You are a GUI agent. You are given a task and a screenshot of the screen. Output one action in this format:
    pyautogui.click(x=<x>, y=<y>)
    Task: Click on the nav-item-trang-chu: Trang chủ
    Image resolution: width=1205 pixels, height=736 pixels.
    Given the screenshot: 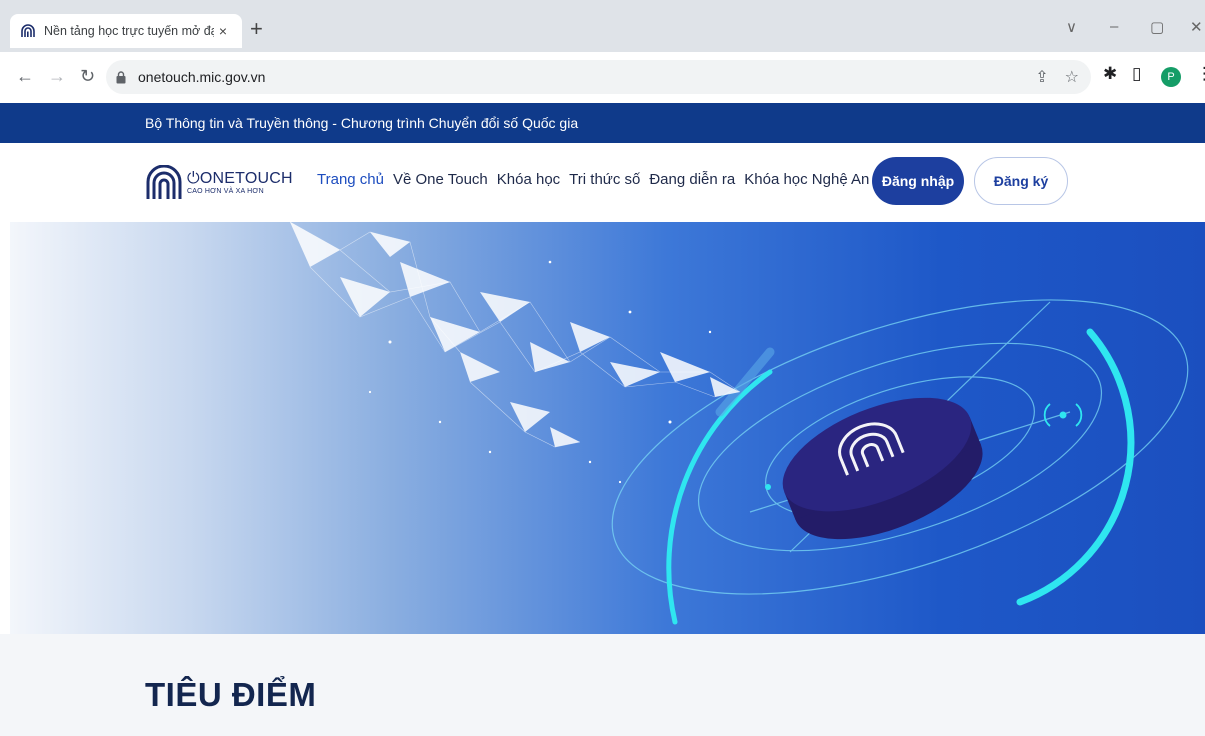 What is the action you would take?
    pyautogui.click(x=350, y=179)
    